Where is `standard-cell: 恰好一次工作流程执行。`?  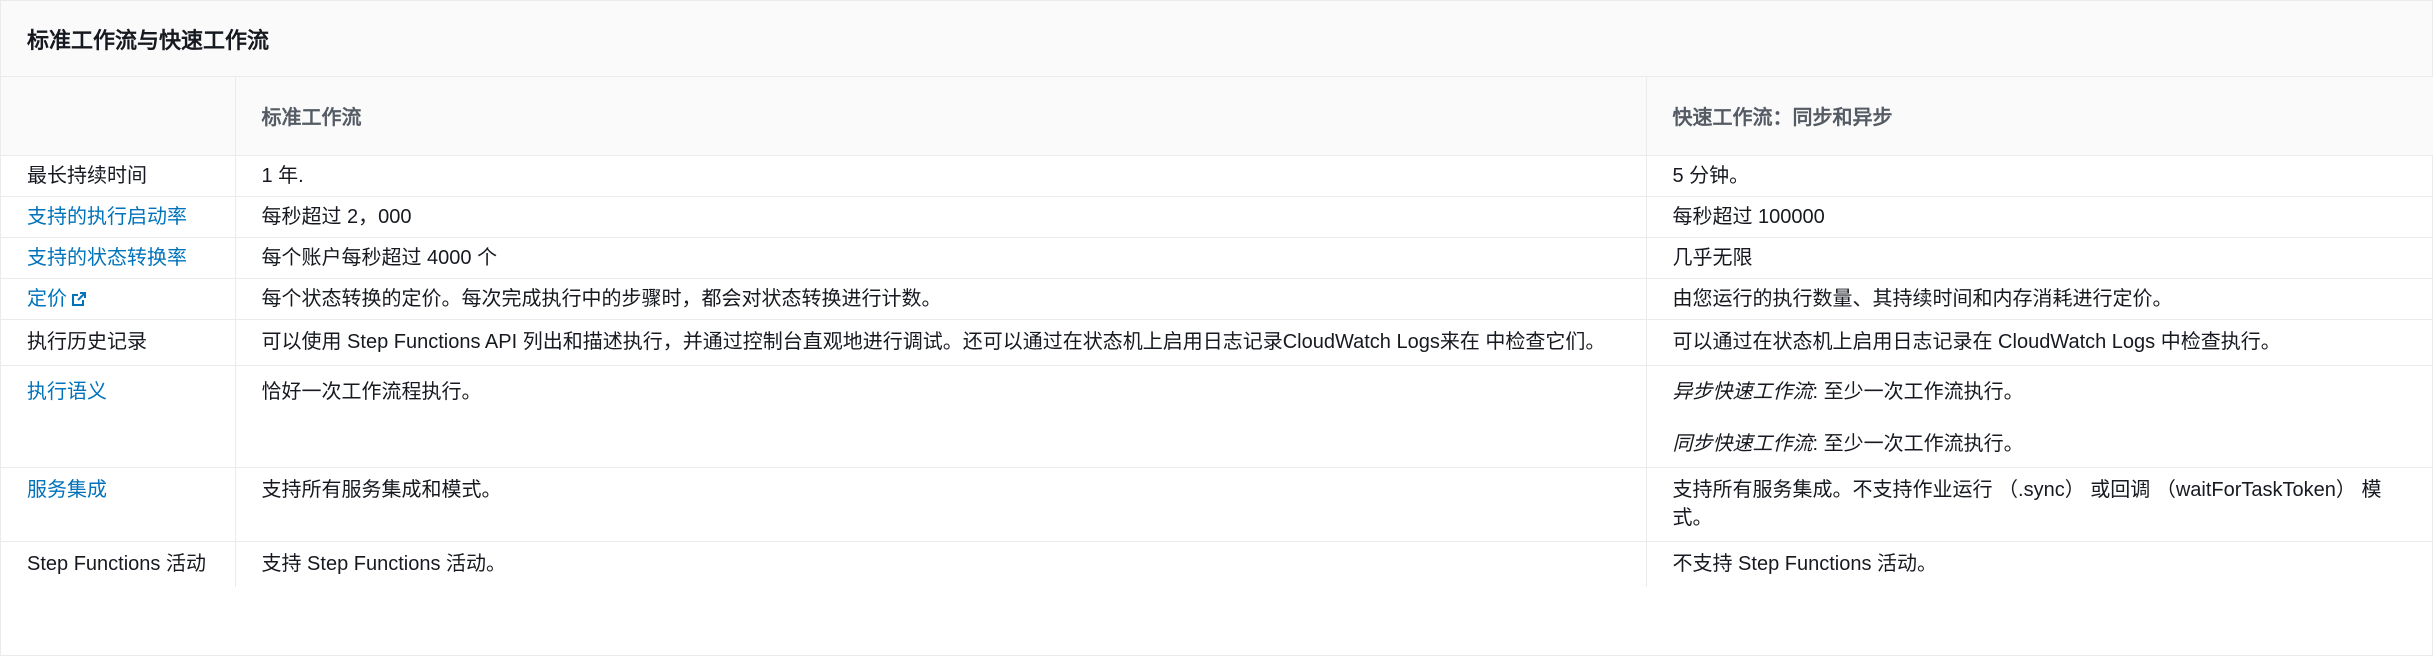
standard-cell: 恰好一次工作流程执行。 is located at coordinates (940, 416).